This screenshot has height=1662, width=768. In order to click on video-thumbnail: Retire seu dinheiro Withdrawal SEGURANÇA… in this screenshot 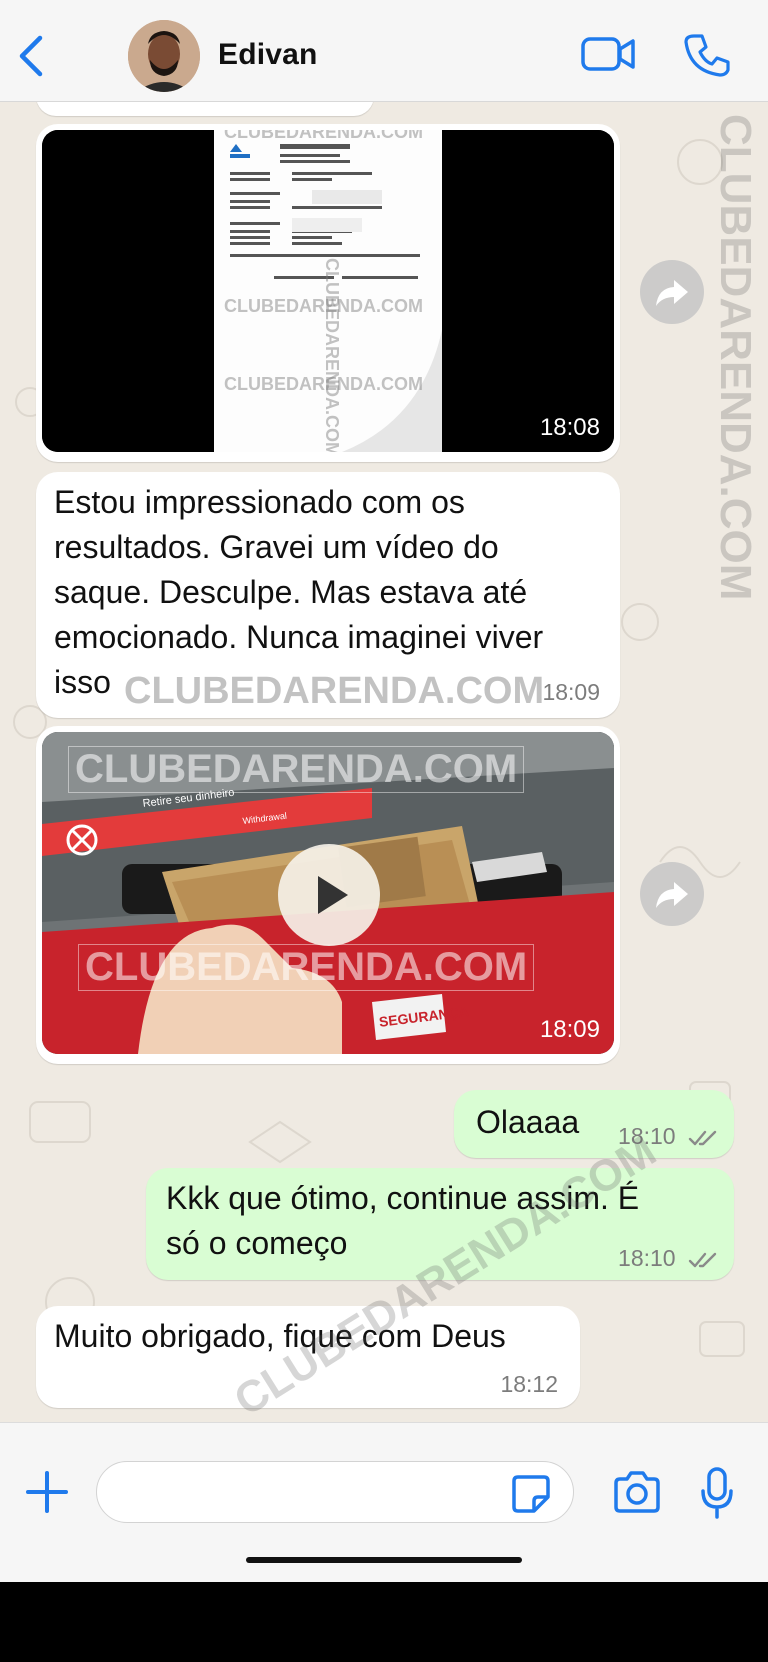, I will do `click(328, 893)`.